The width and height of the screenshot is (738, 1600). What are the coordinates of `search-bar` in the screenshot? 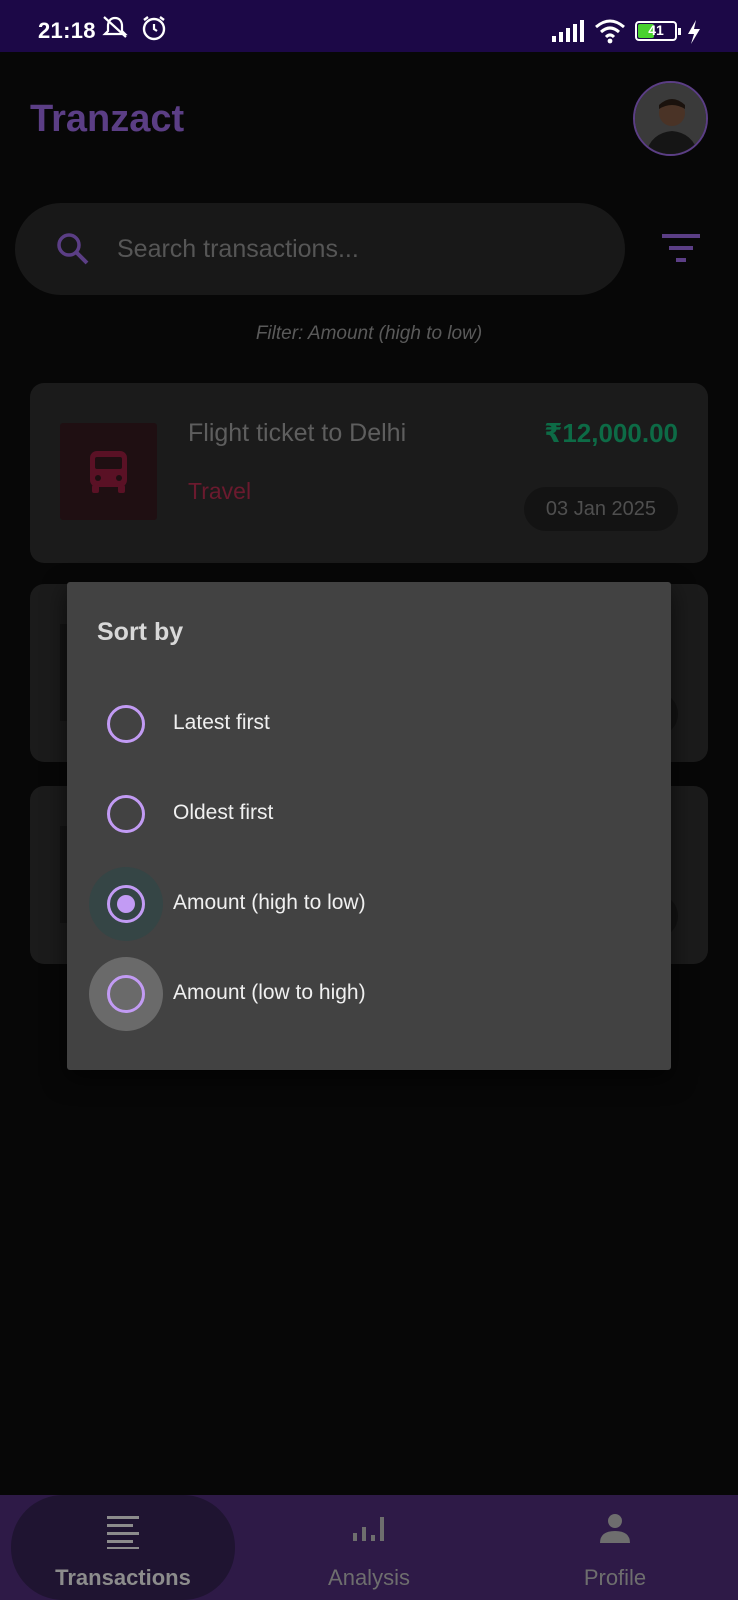 It's located at (320, 249).